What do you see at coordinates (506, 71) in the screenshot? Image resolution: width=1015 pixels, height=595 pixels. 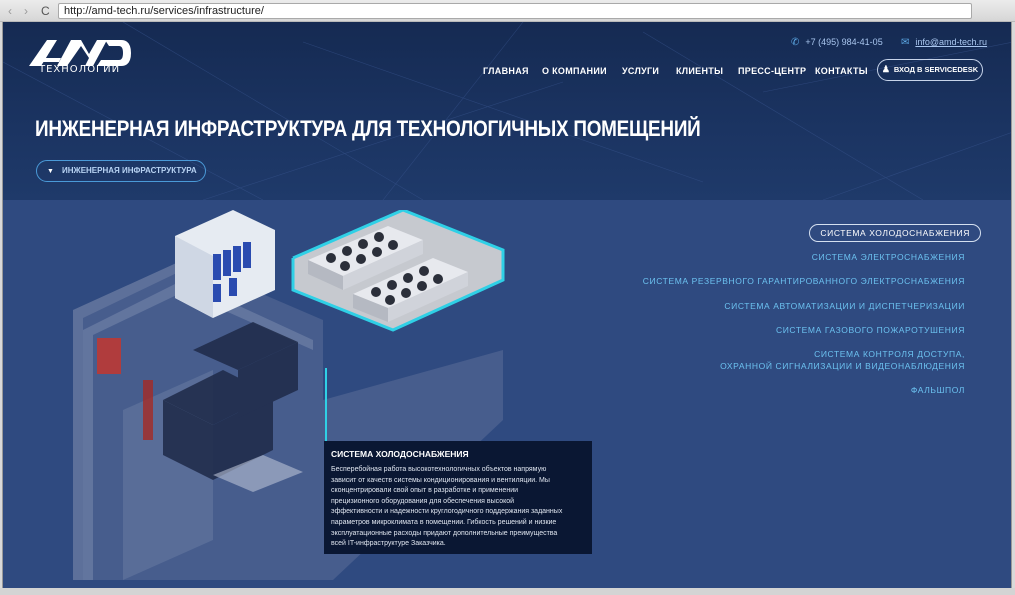 I see `nav-main: ГЛАВНАЯ` at bounding box center [506, 71].